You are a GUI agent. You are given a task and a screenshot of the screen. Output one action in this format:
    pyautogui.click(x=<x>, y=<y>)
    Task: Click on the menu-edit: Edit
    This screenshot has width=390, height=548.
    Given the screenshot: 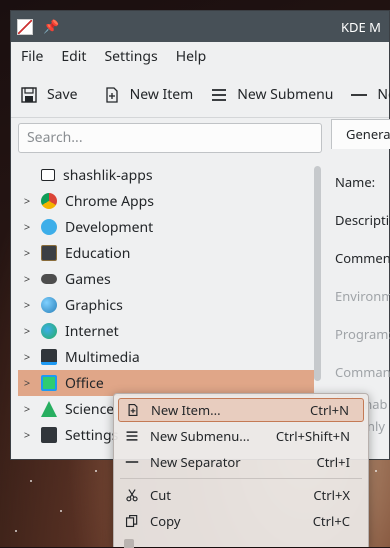 What is the action you would take?
    pyautogui.click(x=73, y=57)
    